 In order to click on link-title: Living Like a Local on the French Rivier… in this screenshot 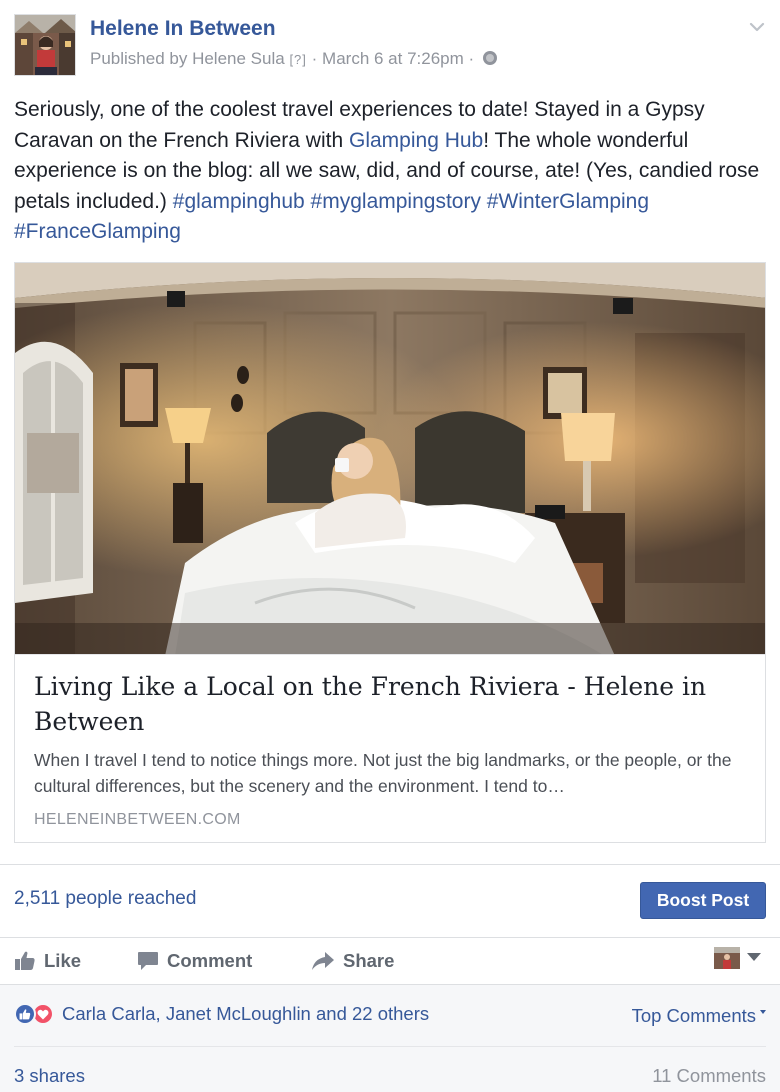, I will do `click(389, 704)`.